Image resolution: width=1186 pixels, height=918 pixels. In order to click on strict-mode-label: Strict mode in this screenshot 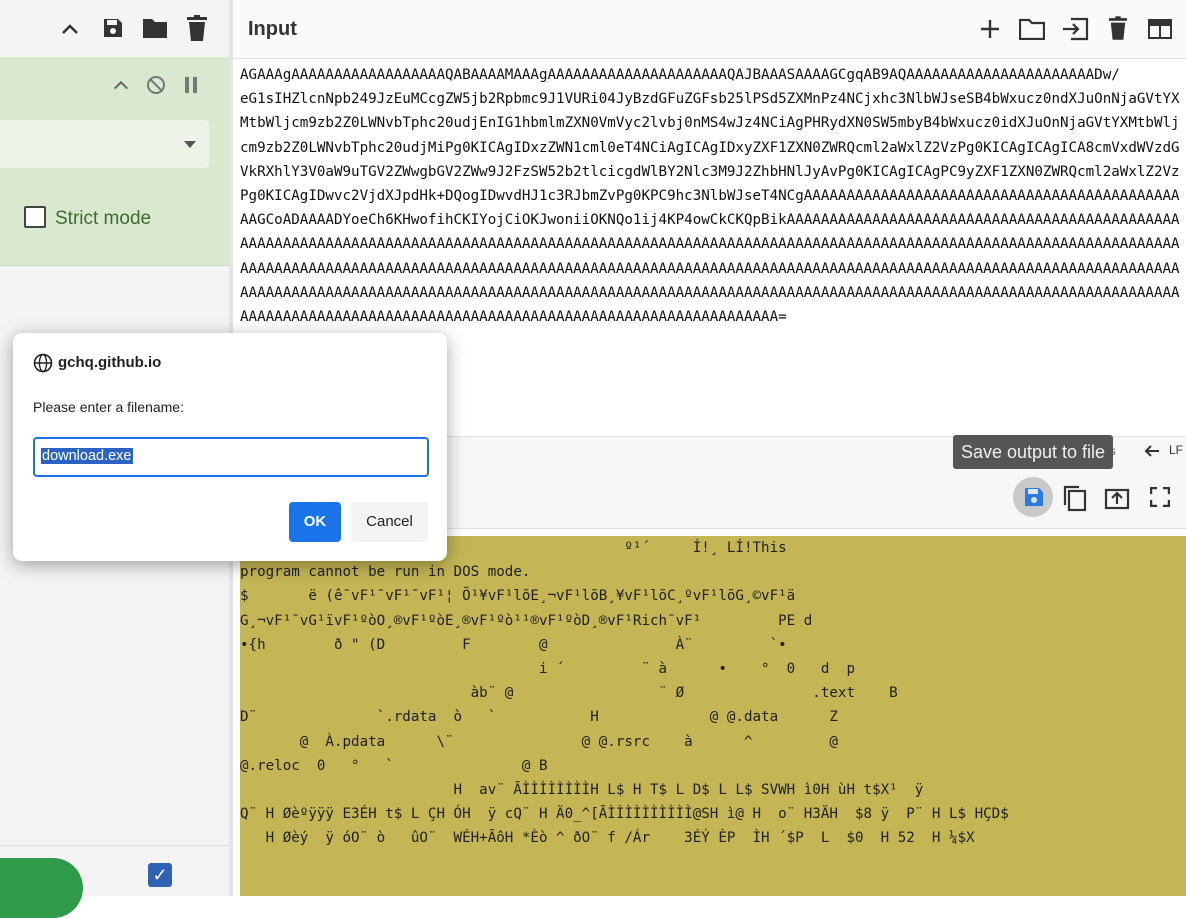, I will do `click(103, 218)`.